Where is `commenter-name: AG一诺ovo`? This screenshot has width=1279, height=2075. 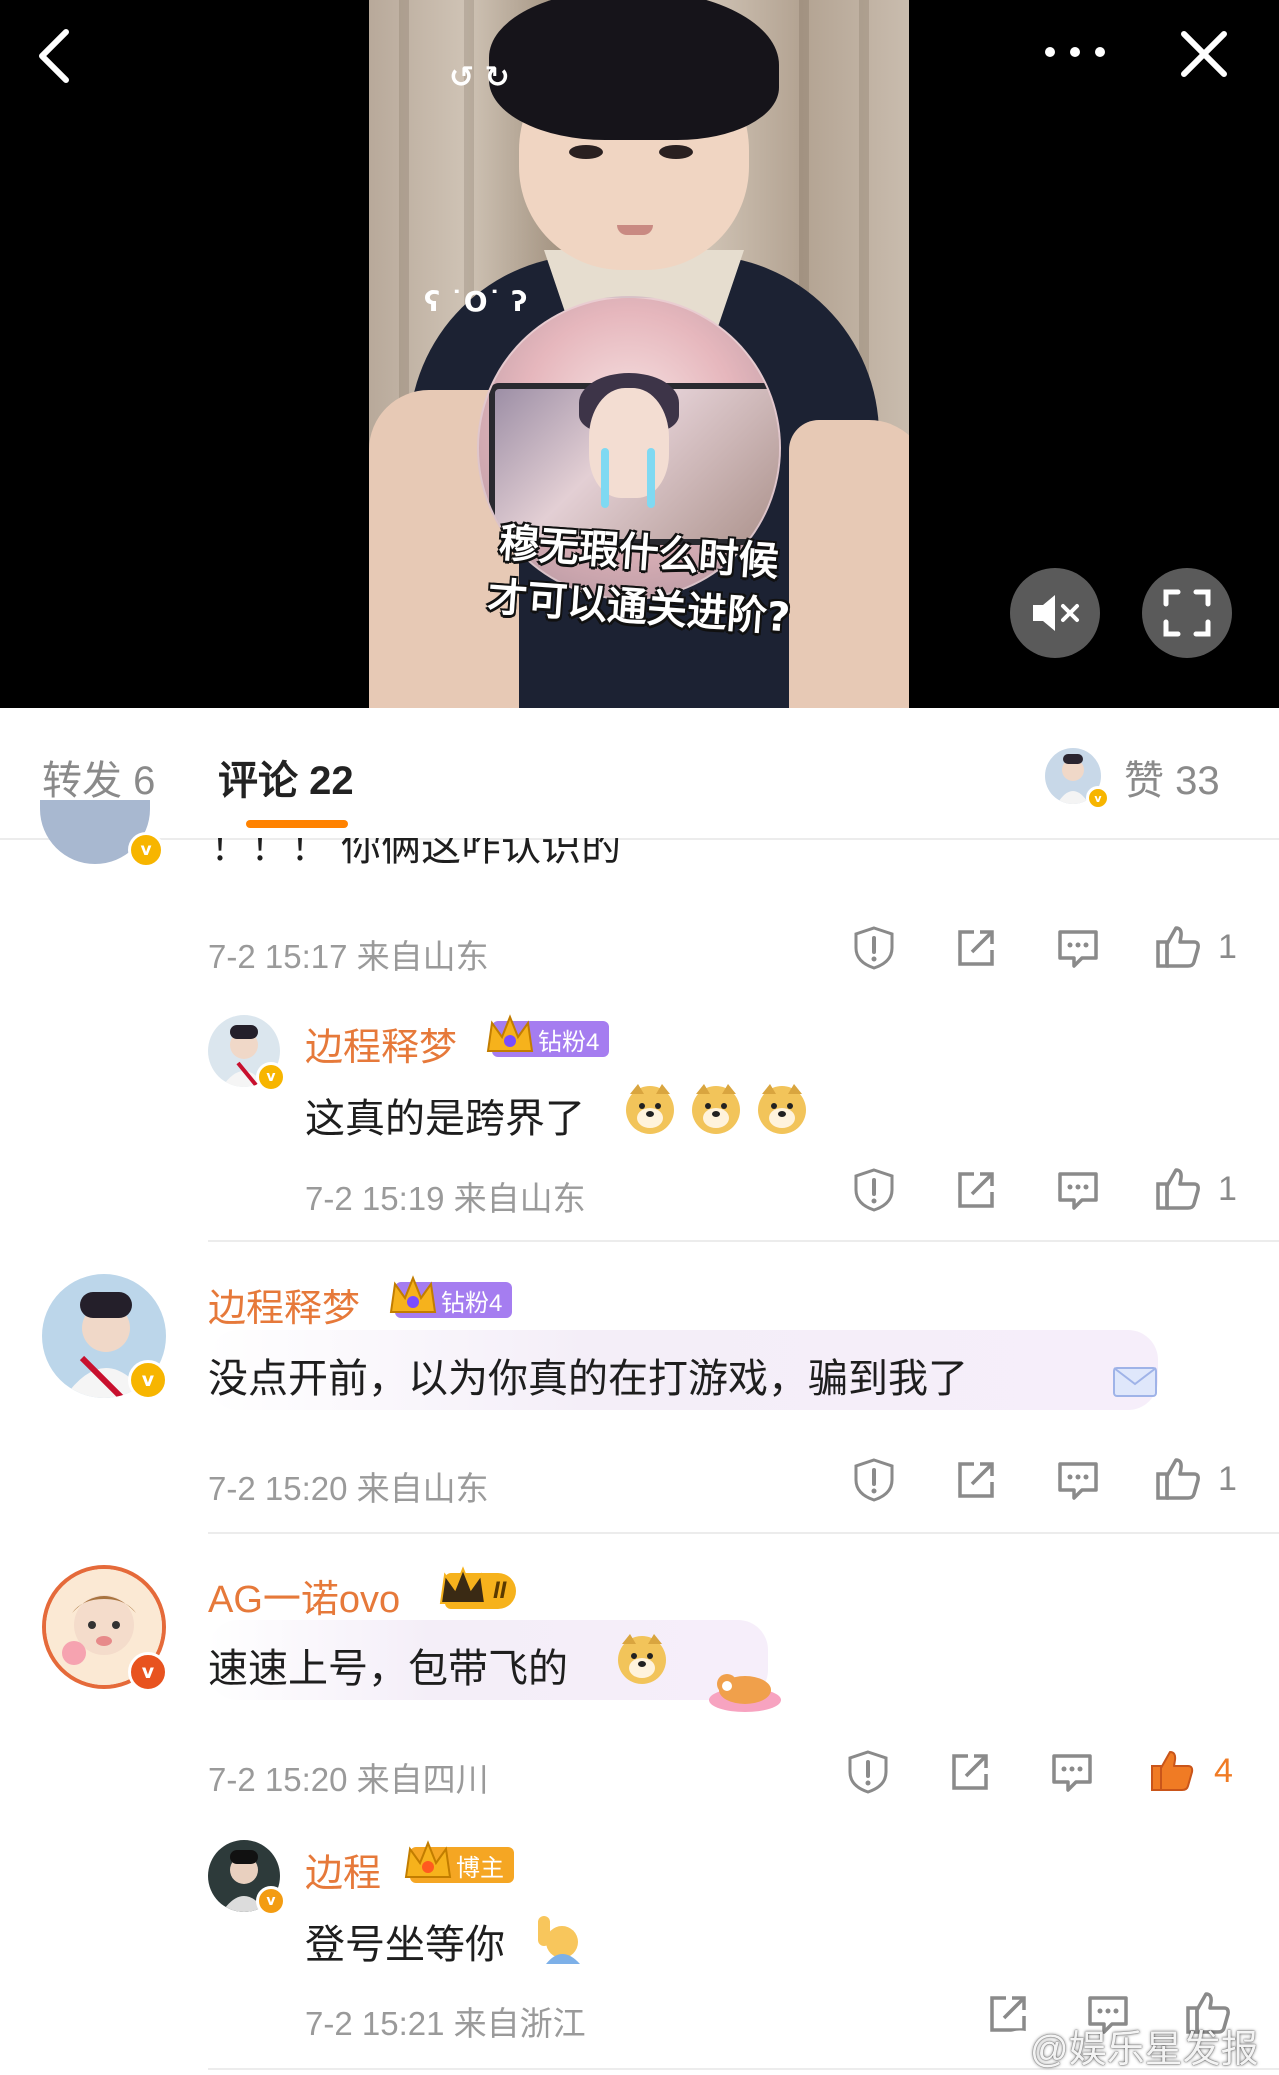 commenter-name: AG一诺ovo is located at coordinates (304, 1595).